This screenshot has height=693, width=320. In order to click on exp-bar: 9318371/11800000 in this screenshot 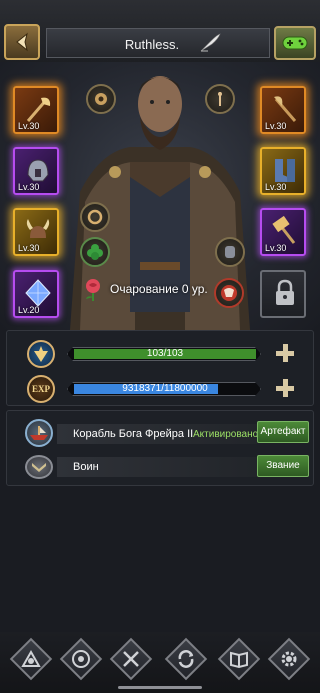, I will do `click(164, 389)`.